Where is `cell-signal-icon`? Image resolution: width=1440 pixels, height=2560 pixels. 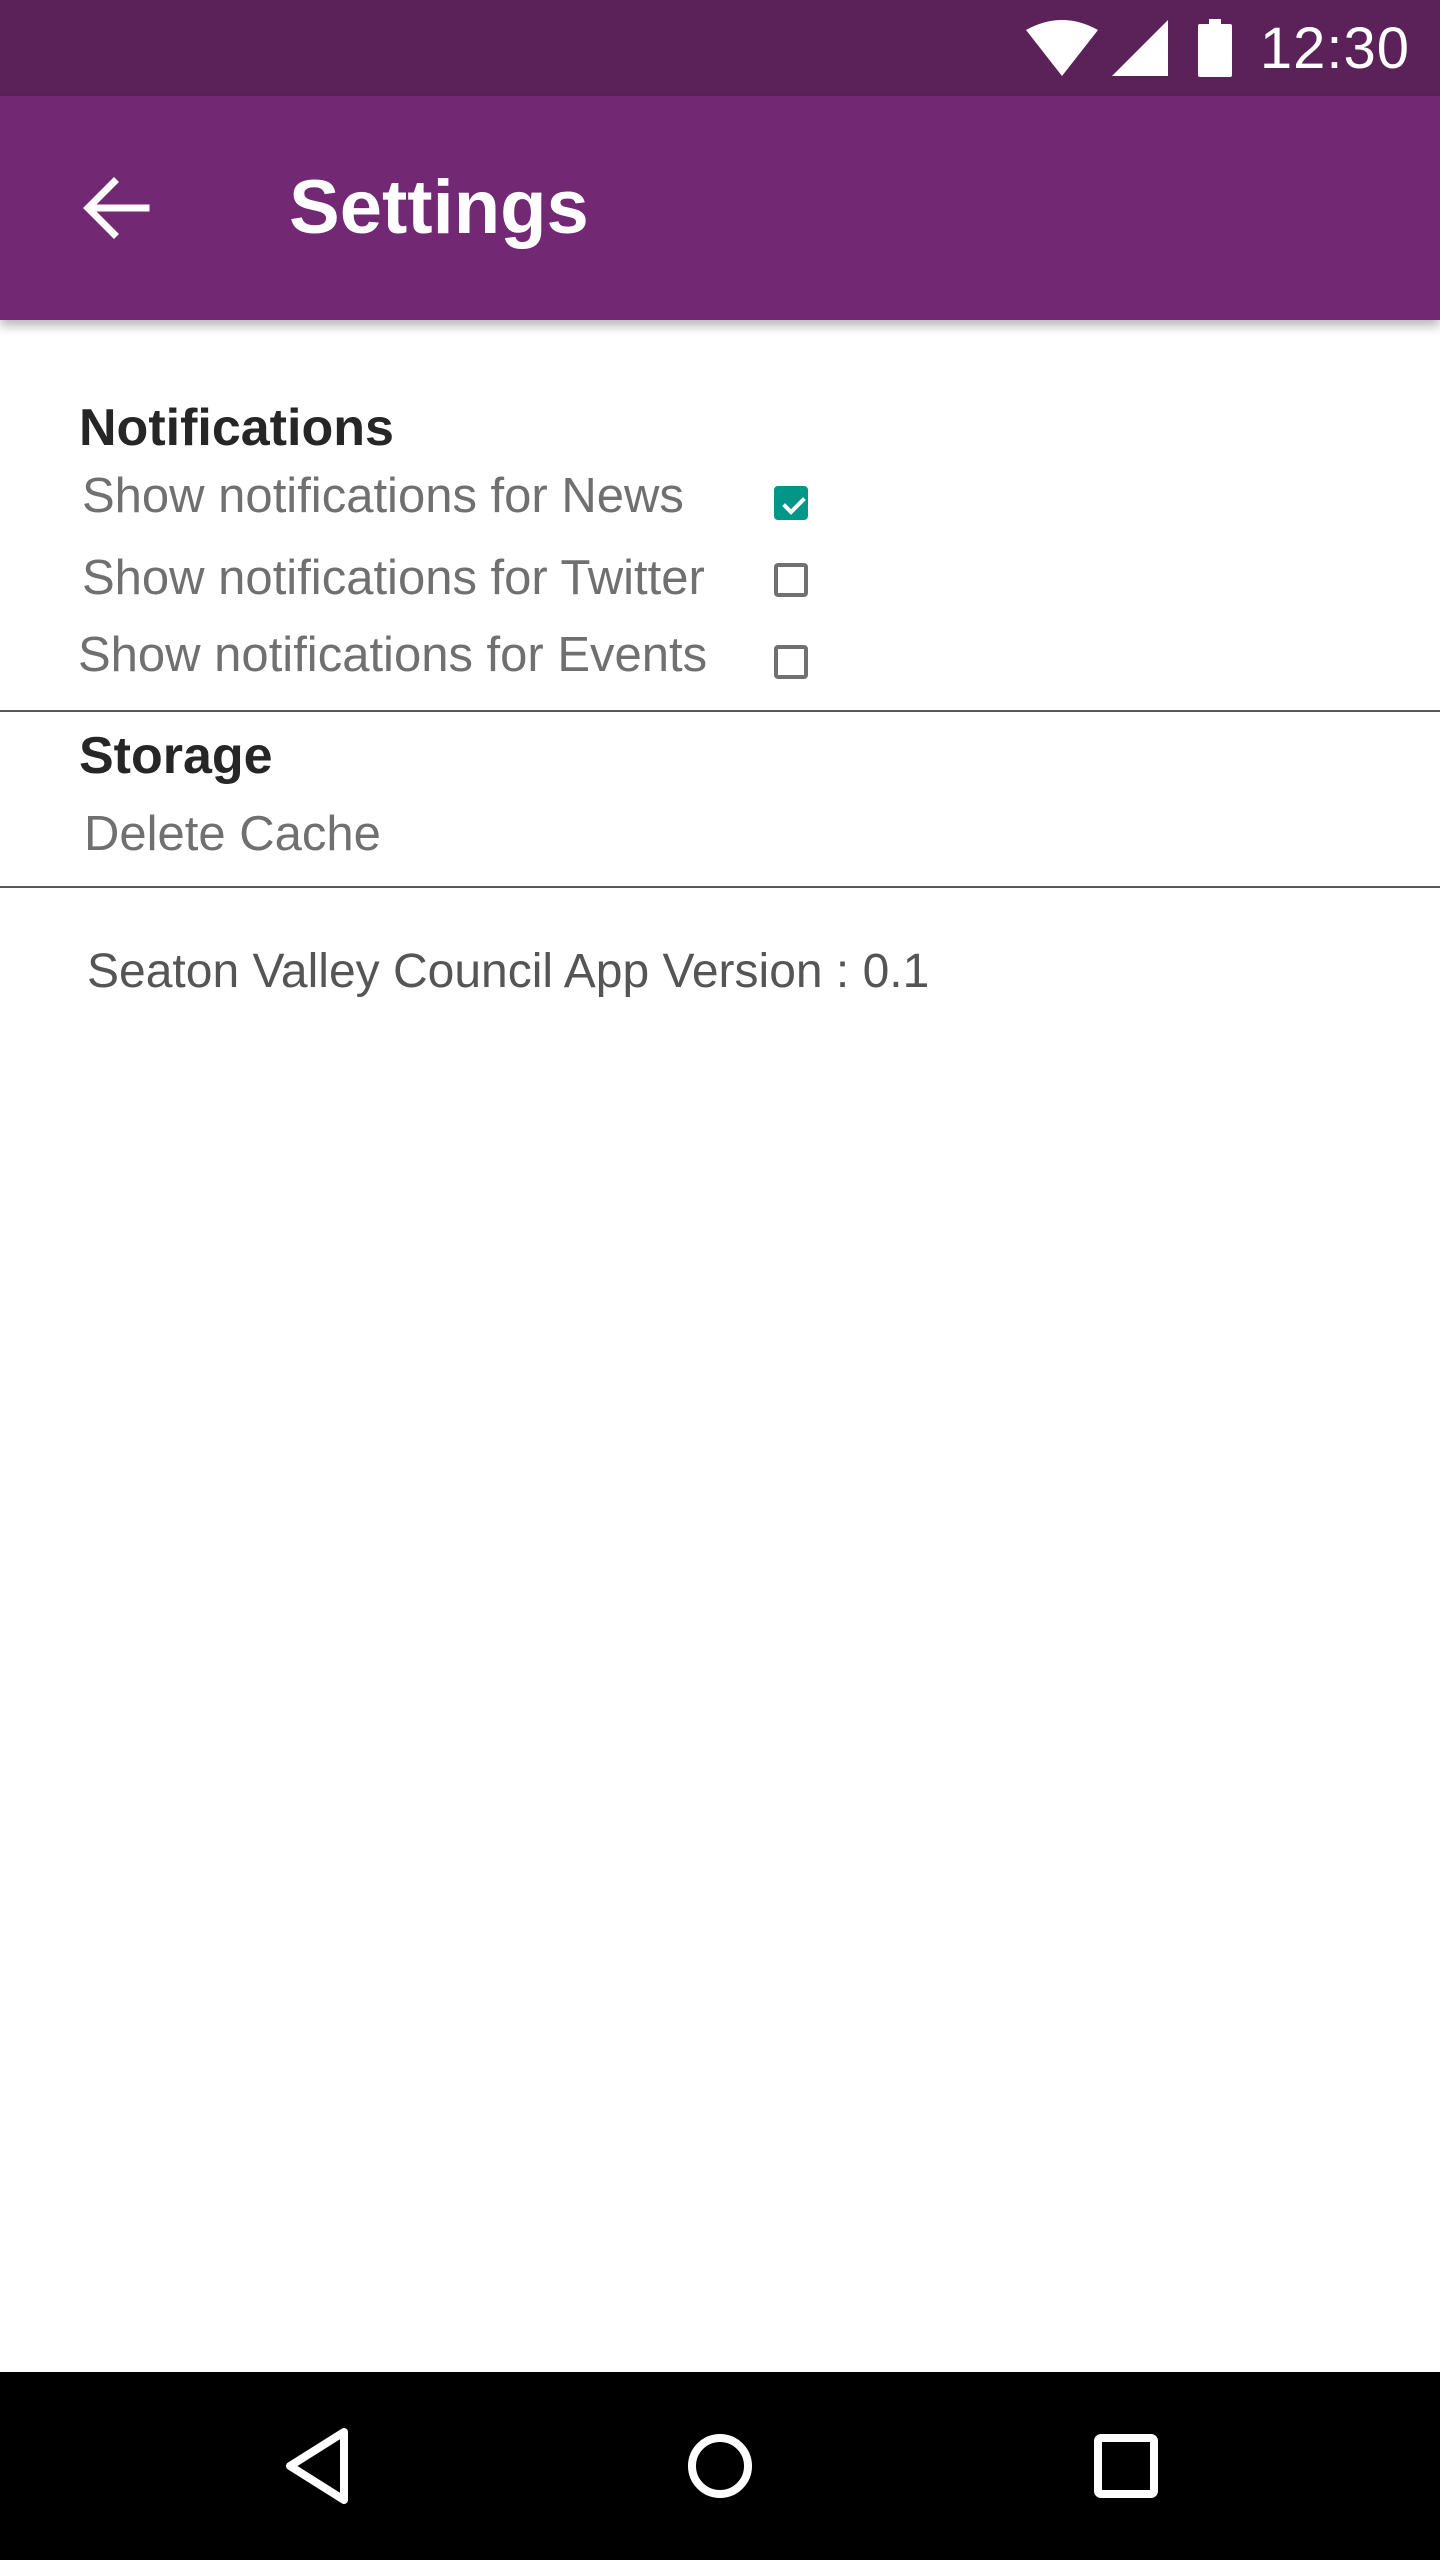 cell-signal-icon is located at coordinates (1139, 48).